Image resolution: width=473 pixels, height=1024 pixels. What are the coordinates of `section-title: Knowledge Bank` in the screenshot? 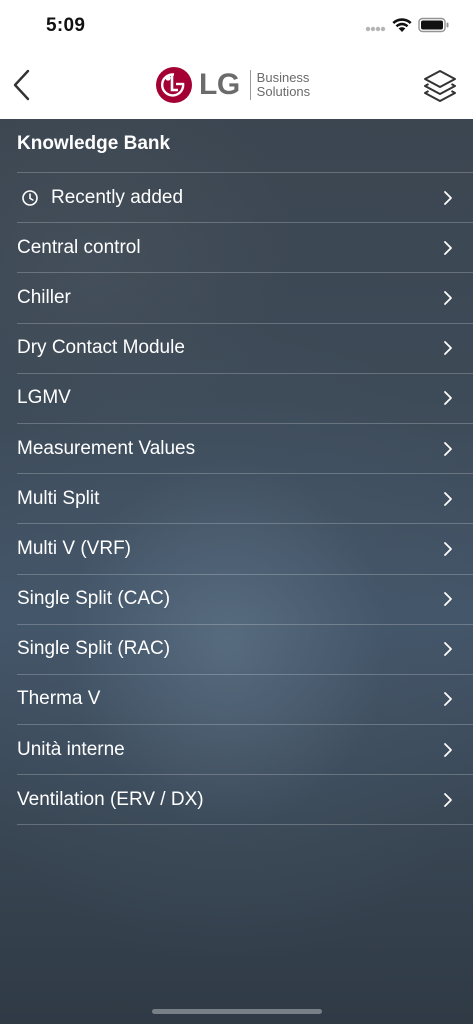 It's located at (94, 143).